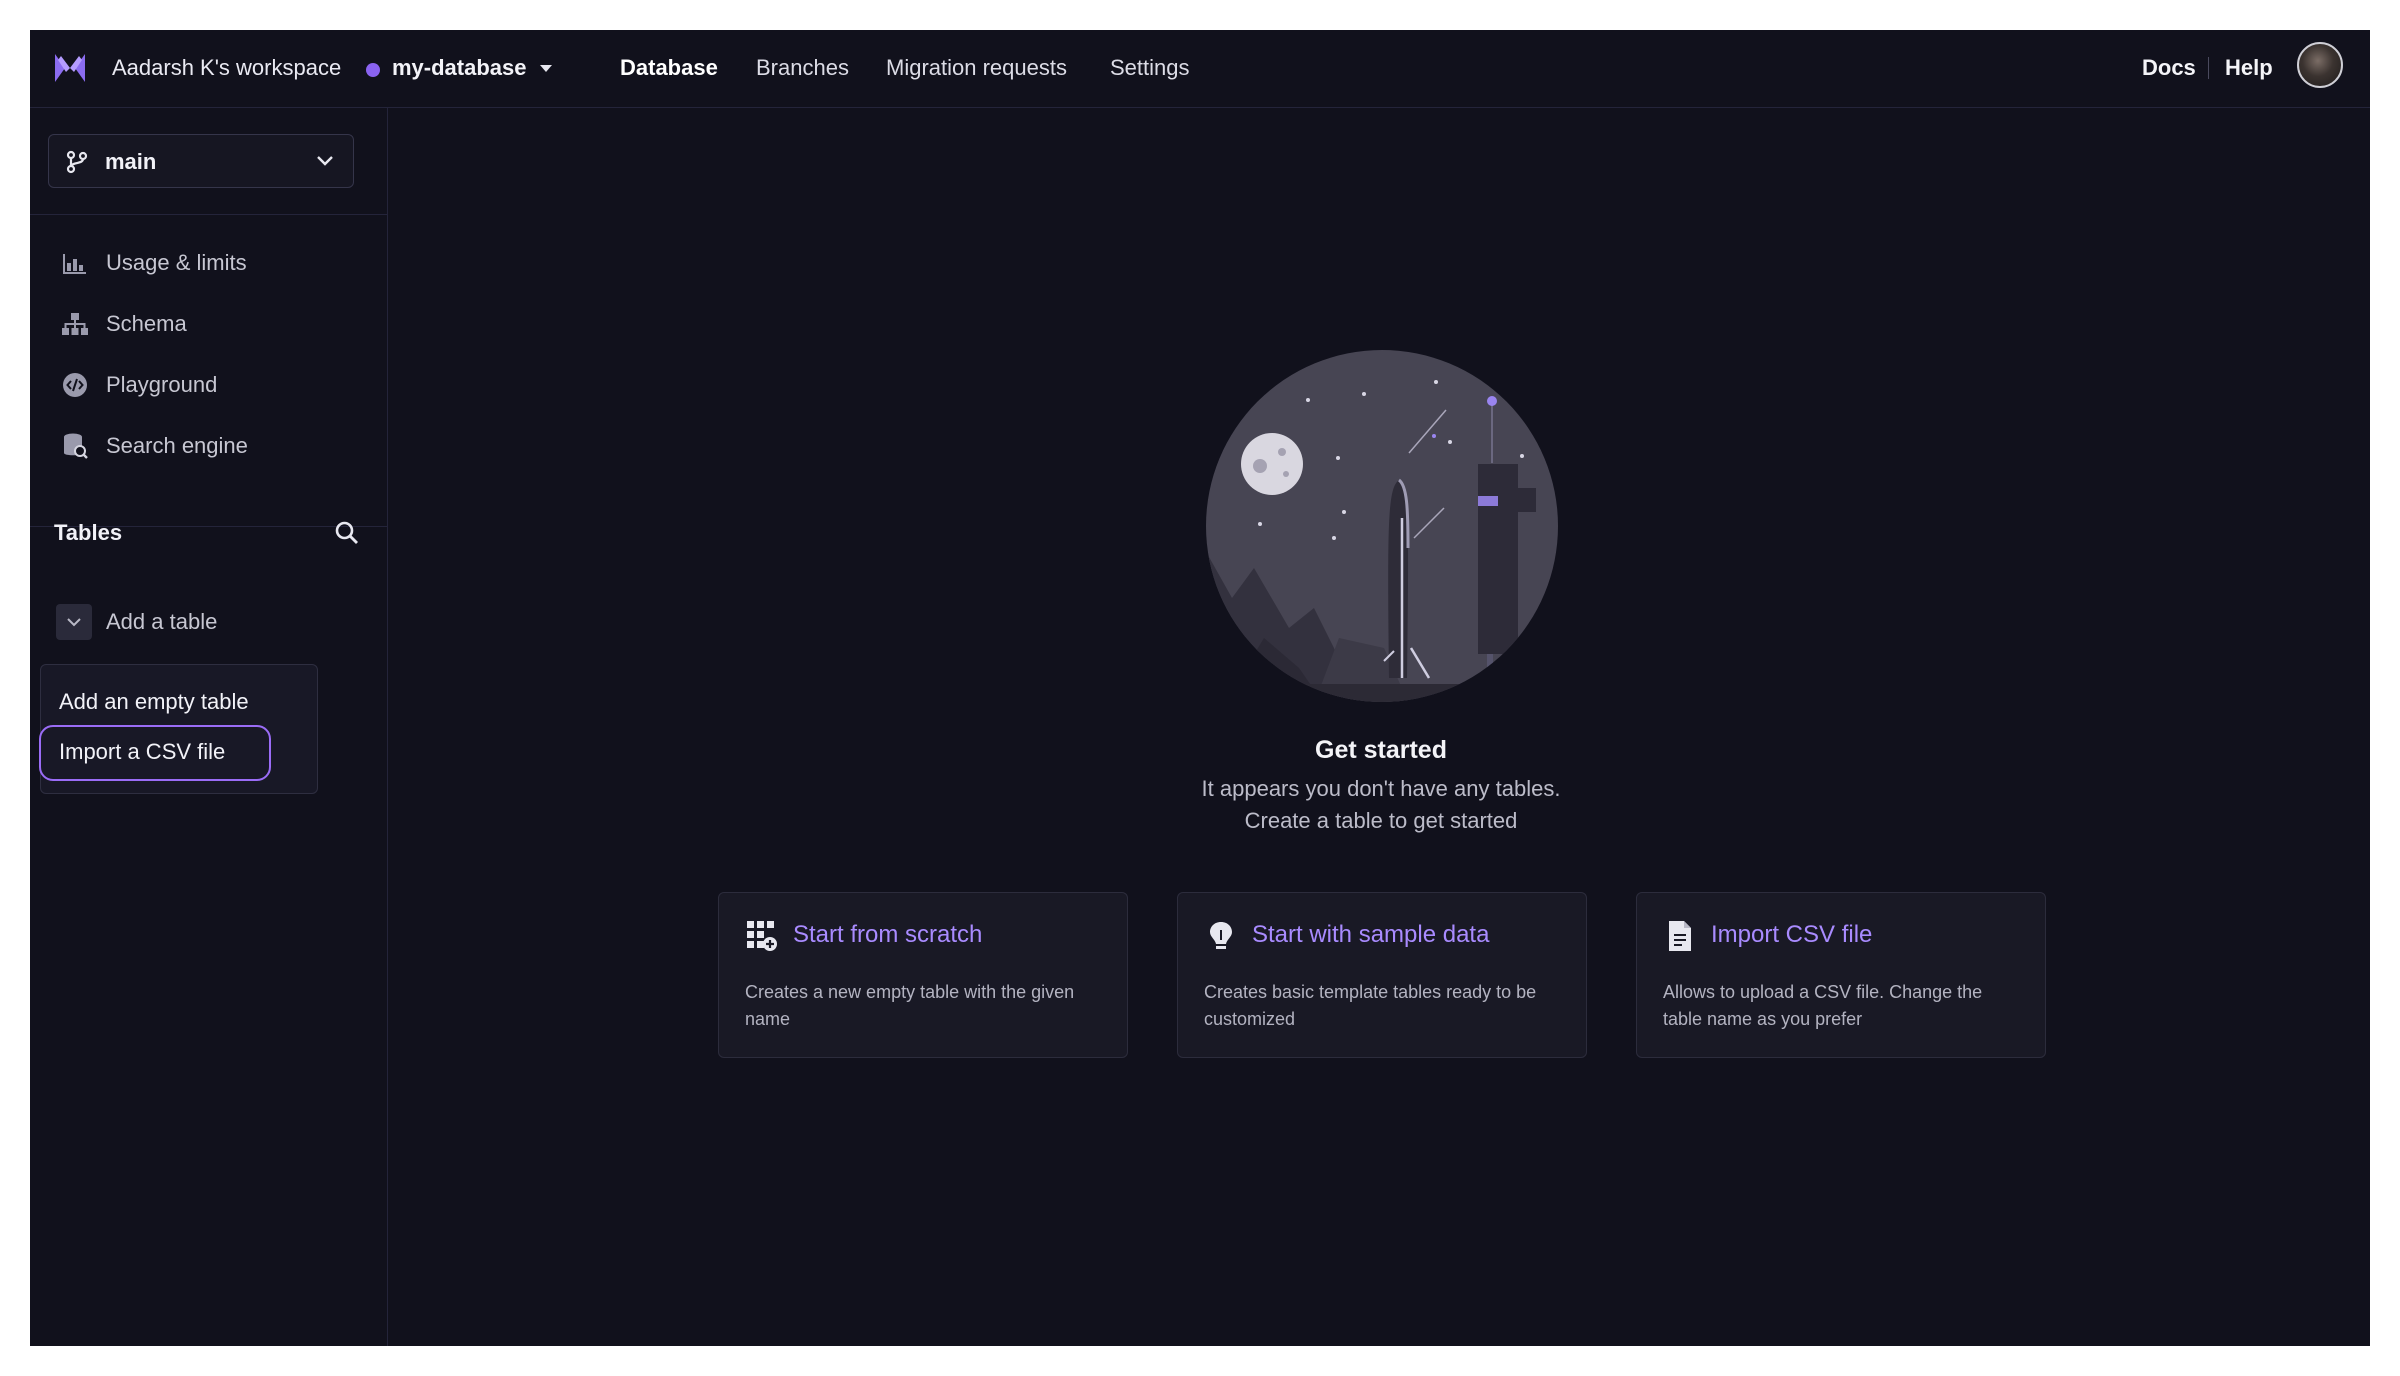 This screenshot has height=1376, width=2400. I want to click on branch-selector: main, so click(201, 161).